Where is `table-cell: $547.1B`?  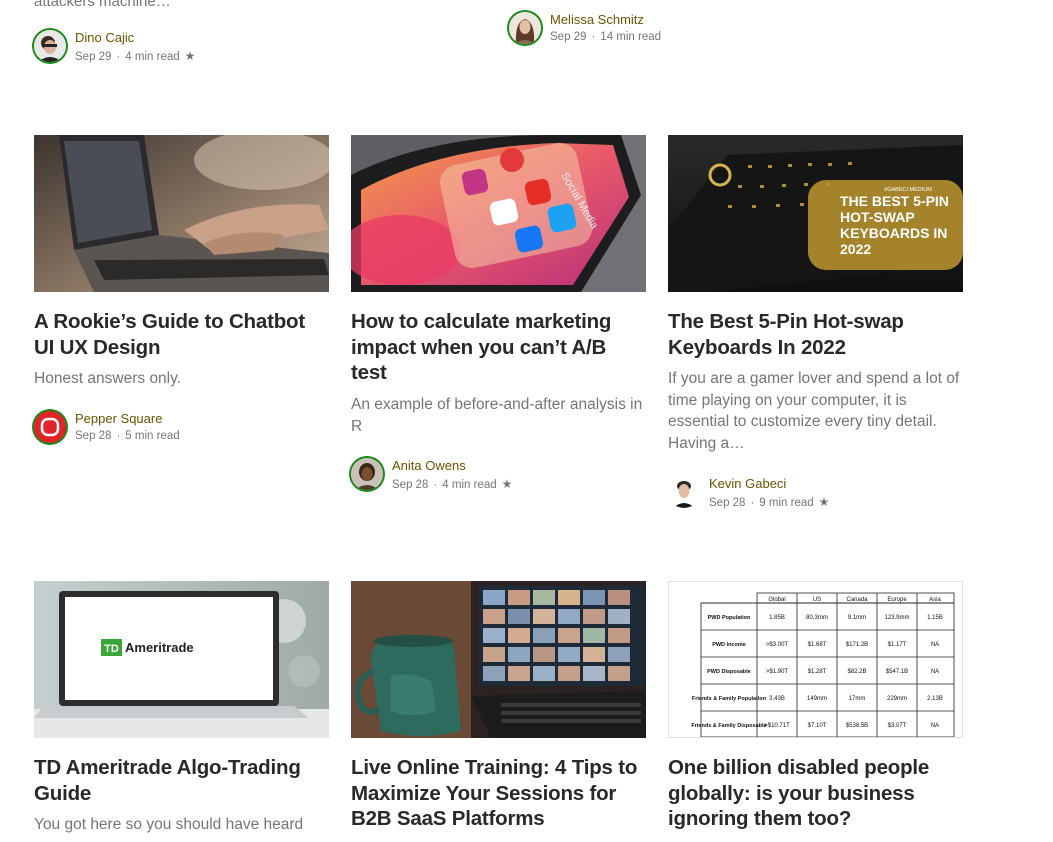
table-cell: $547.1B is located at coordinates (897, 672).